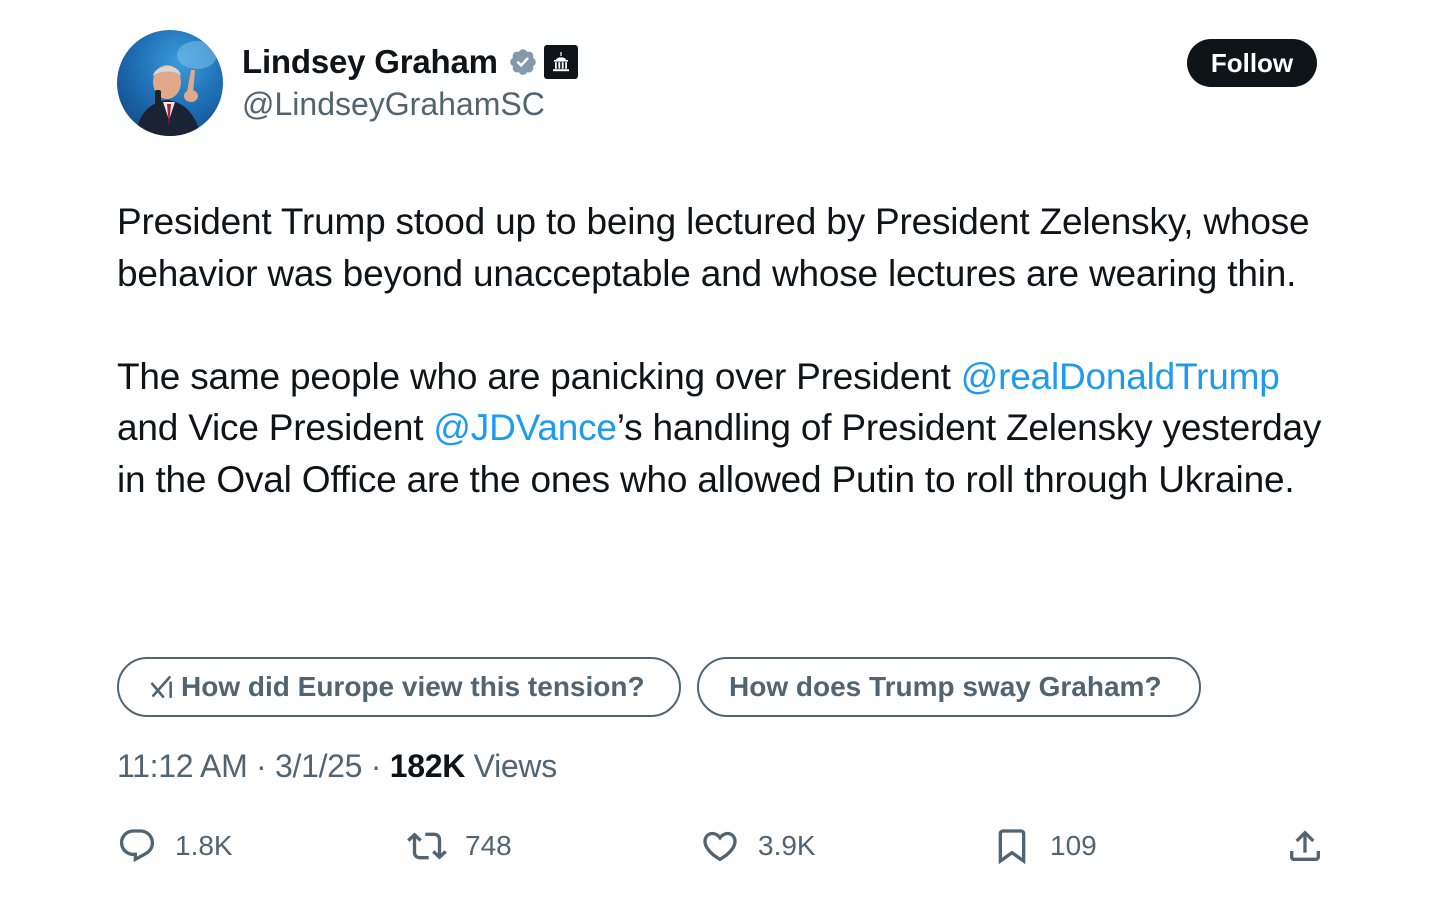  What do you see at coordinates (1073, 845) in the screenshot?
I see `bookmark-count: 109` at bounding box center [1073, 845].